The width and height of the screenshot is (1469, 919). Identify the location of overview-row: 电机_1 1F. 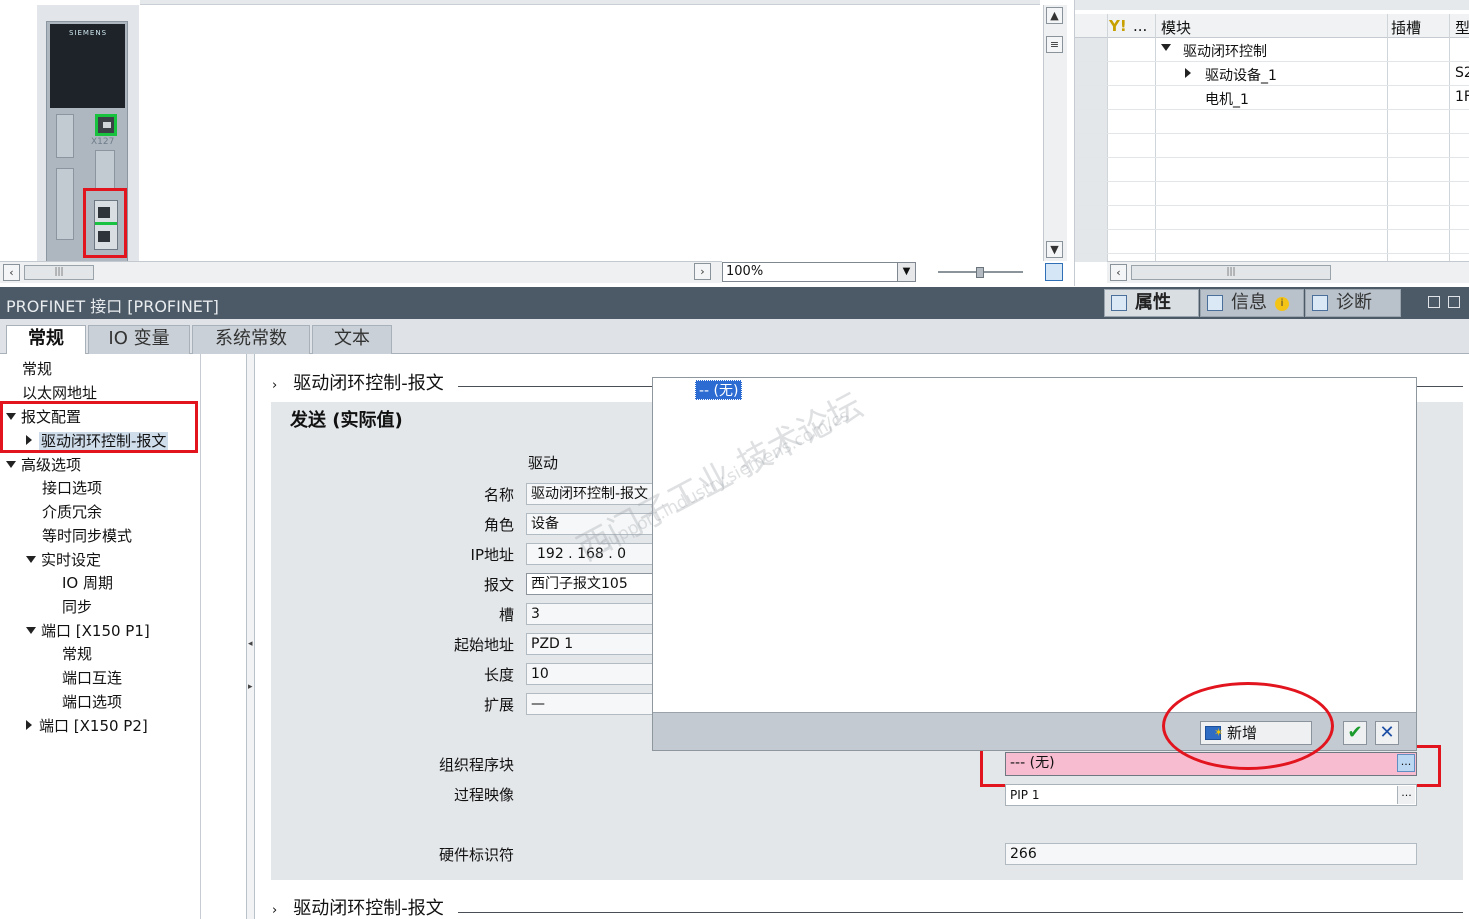
(1272, 98).